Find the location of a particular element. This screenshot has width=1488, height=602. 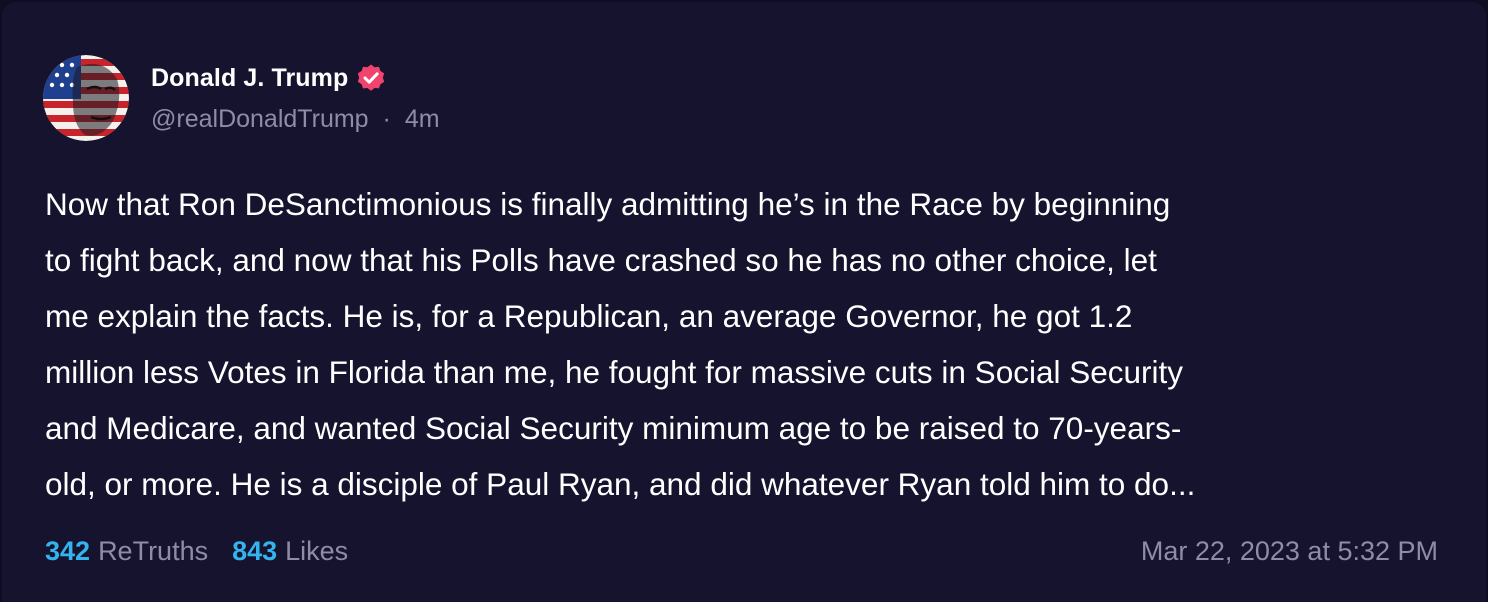

likes-stat: 843 Likes is located at coordinates (290, 551).